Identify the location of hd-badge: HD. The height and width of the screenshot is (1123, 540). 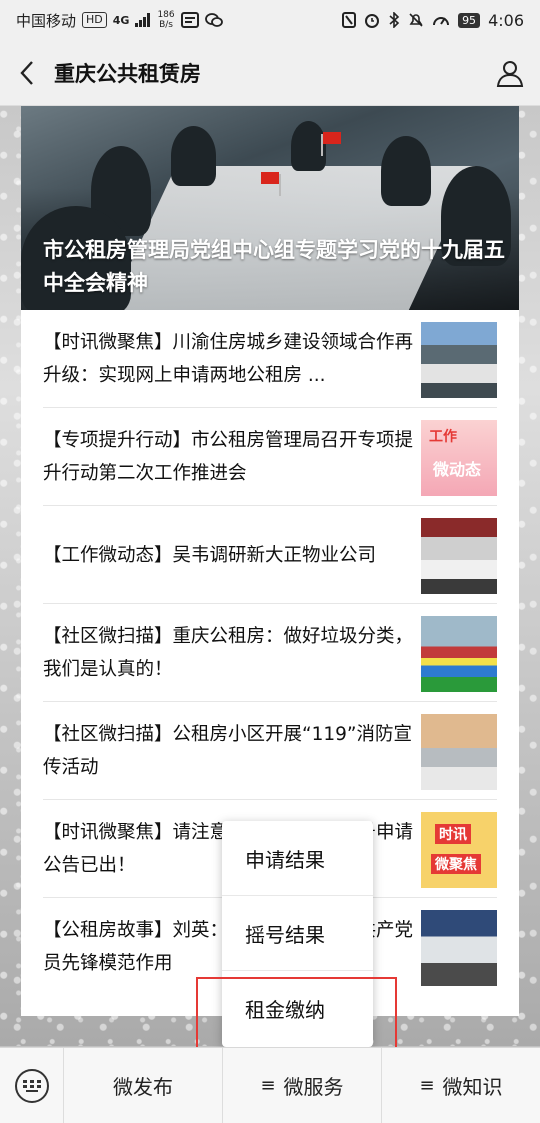
(94, 20).